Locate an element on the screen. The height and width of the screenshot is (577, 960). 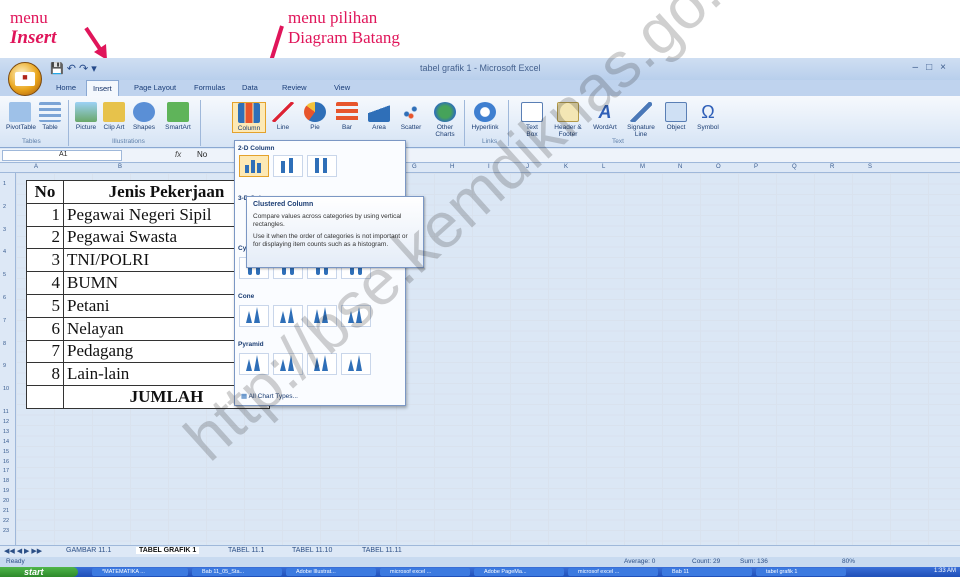
row-header: 2 is located at coordinates (4, 207).